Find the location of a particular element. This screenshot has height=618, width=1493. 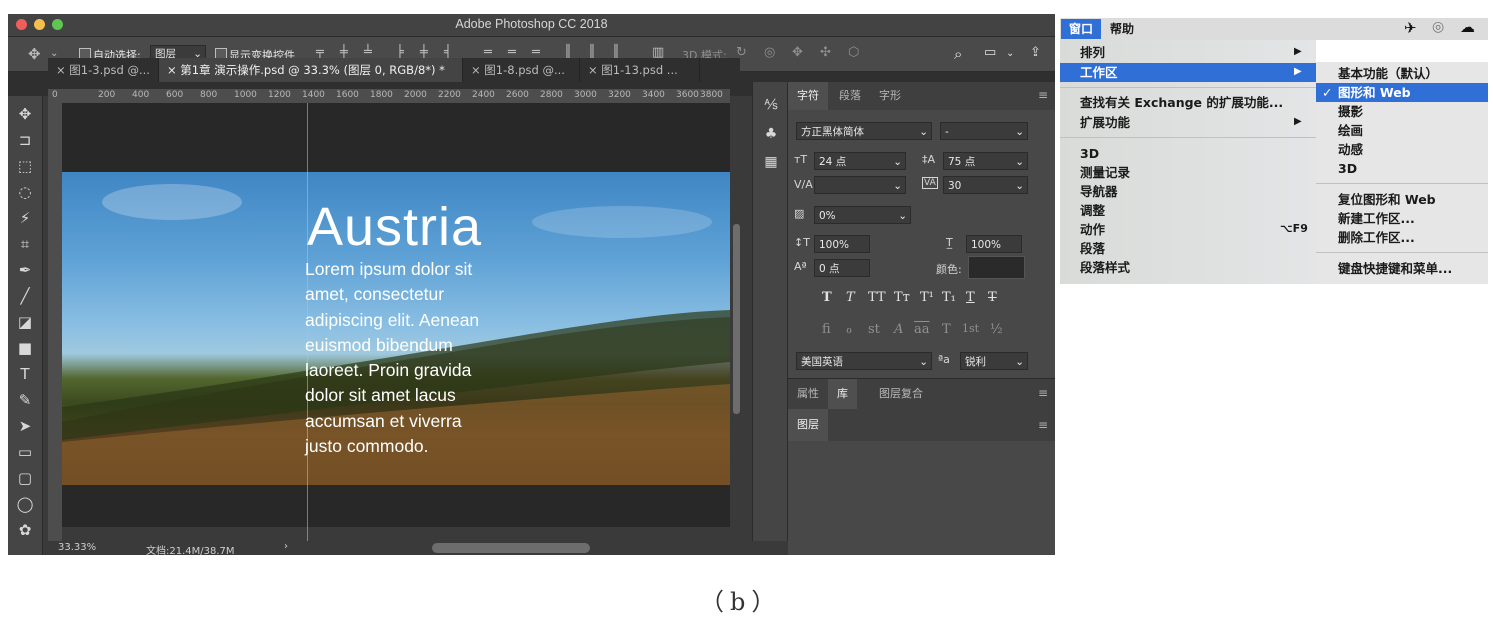

tab-libraries: 库 is located at coordinates (842, 394).